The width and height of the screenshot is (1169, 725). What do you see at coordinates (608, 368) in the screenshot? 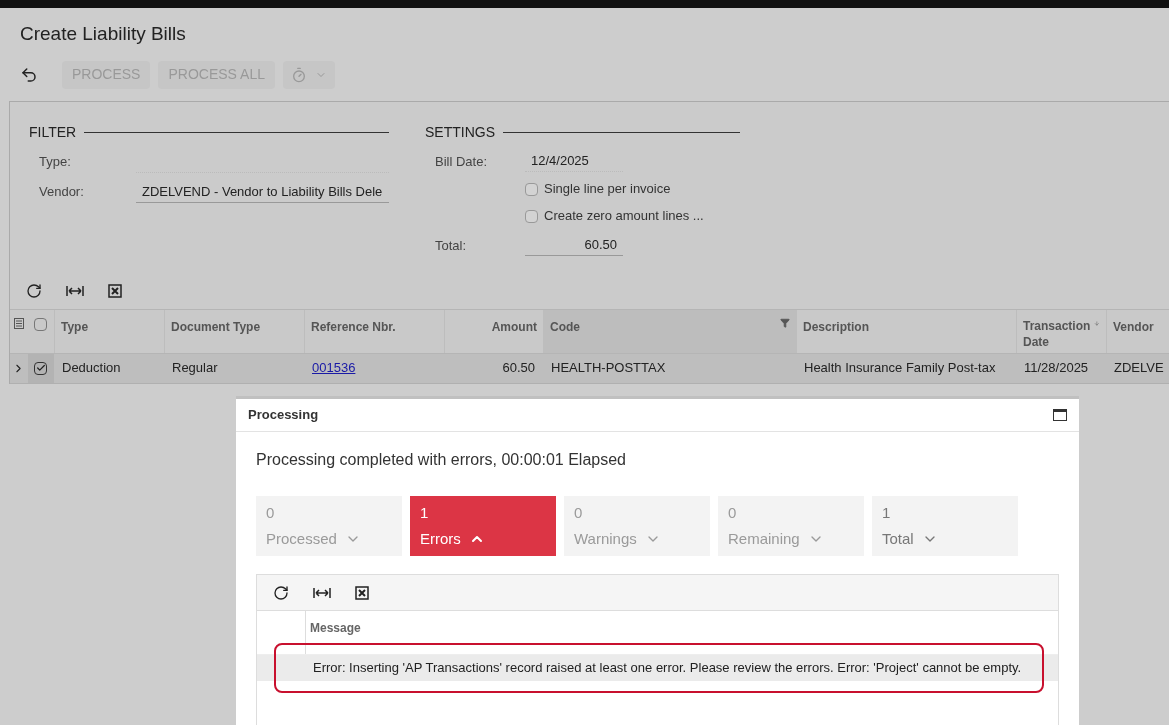
I see `table-cell-text: HEALTH-POSTTAX` at bounding box center [608, 368].